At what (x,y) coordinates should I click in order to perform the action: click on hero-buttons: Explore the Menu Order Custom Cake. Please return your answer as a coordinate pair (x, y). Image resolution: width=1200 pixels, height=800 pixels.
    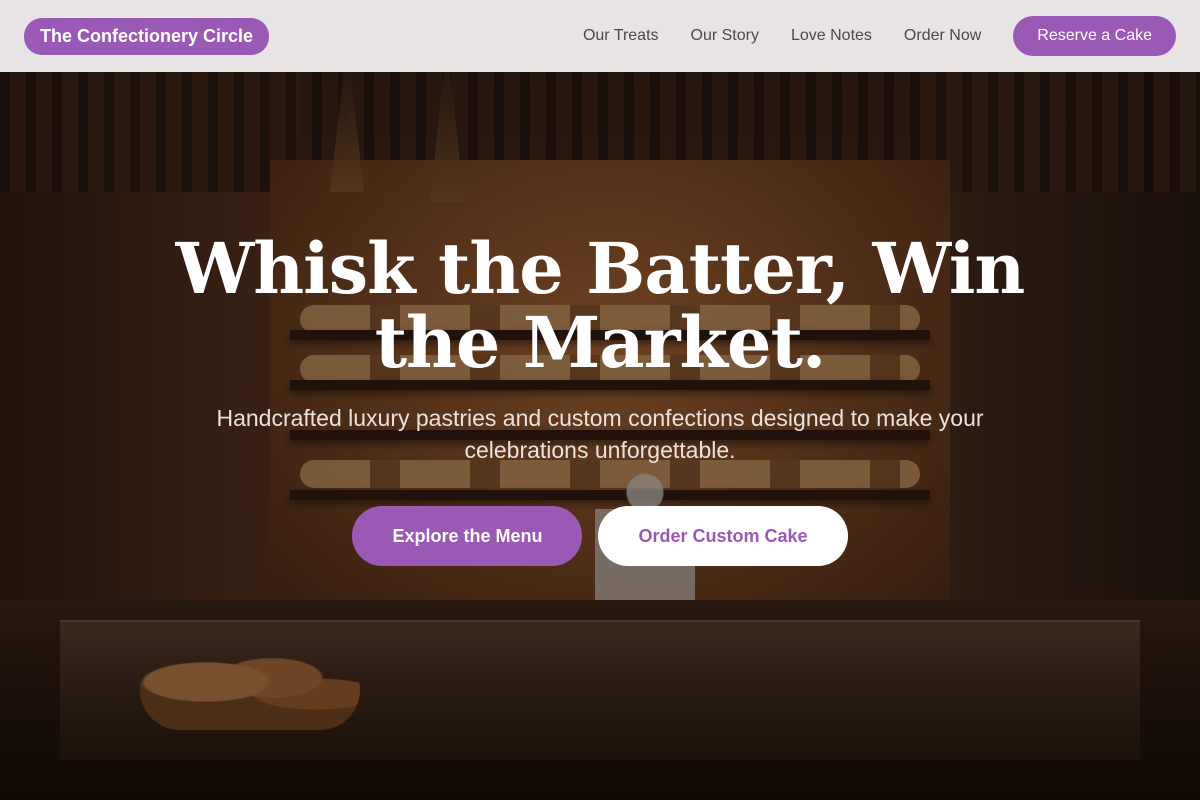
    Looking at the image, I should click on (600, 536).